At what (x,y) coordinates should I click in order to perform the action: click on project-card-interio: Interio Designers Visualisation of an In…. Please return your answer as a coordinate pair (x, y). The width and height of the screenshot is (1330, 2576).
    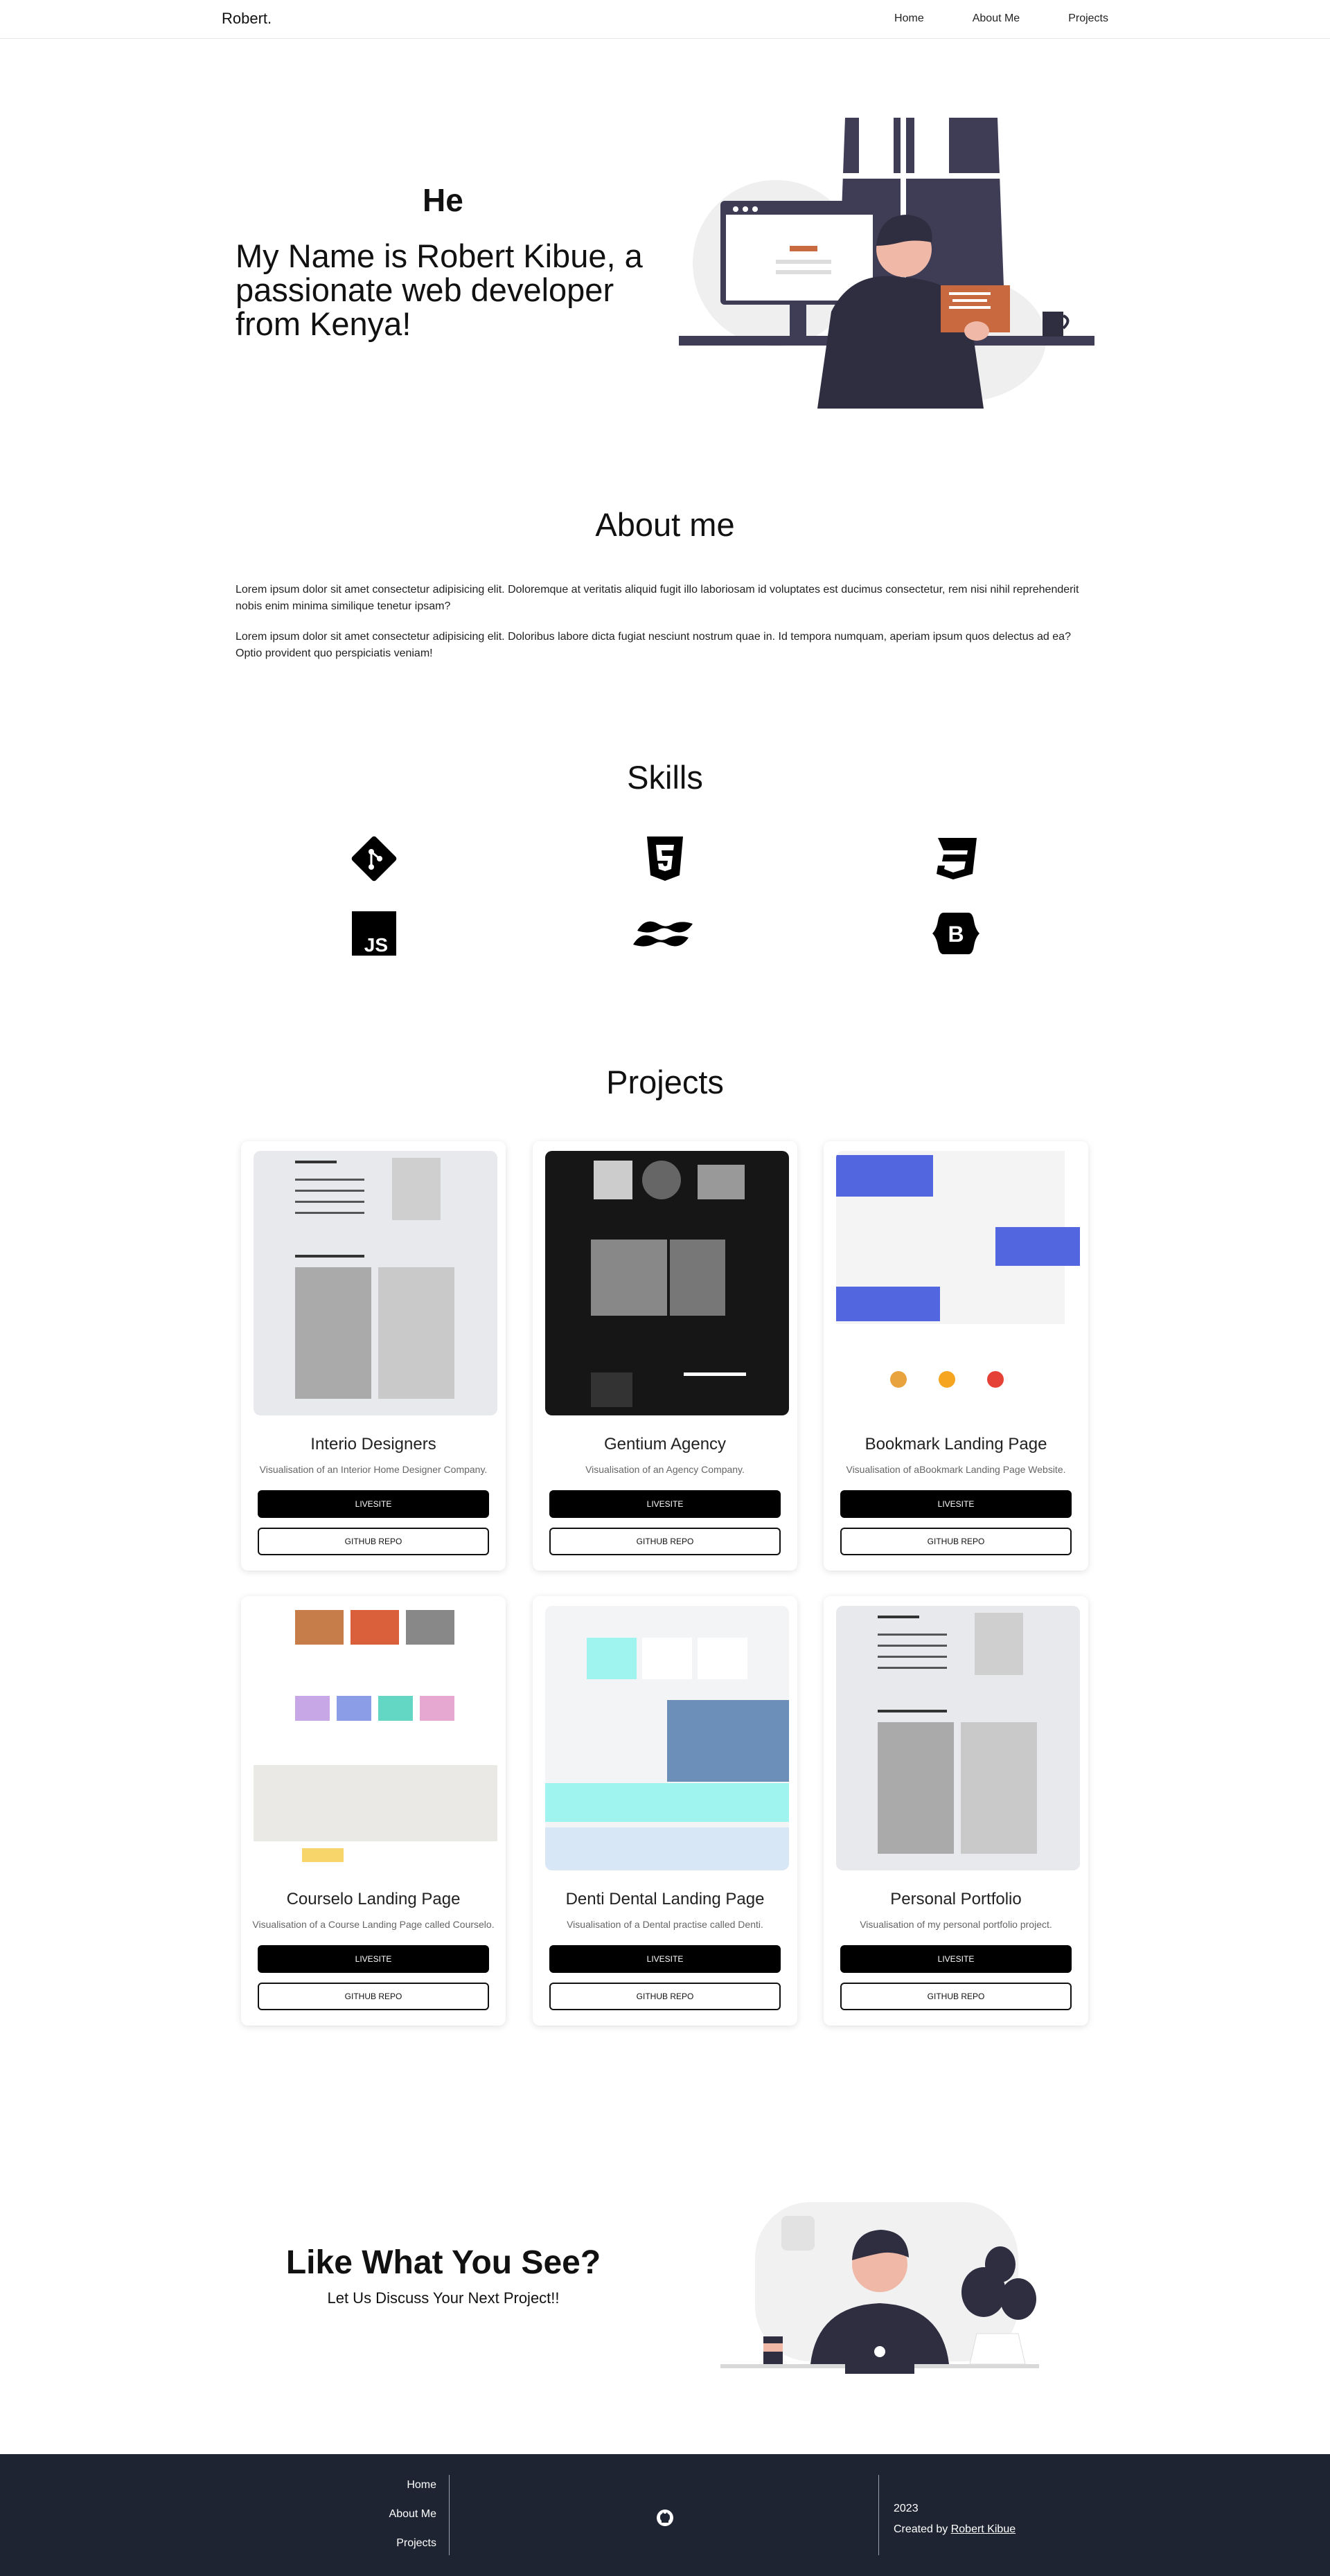
    Looking at the image, I should click on (373, 1356).